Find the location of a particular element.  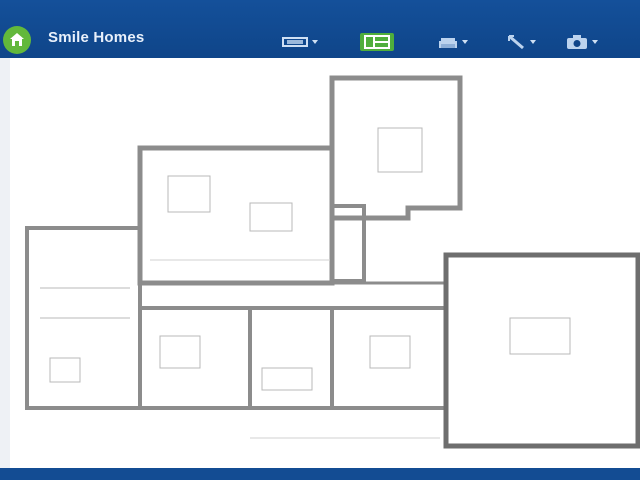

room-master-bedroom is located at coordinates (396, 148).